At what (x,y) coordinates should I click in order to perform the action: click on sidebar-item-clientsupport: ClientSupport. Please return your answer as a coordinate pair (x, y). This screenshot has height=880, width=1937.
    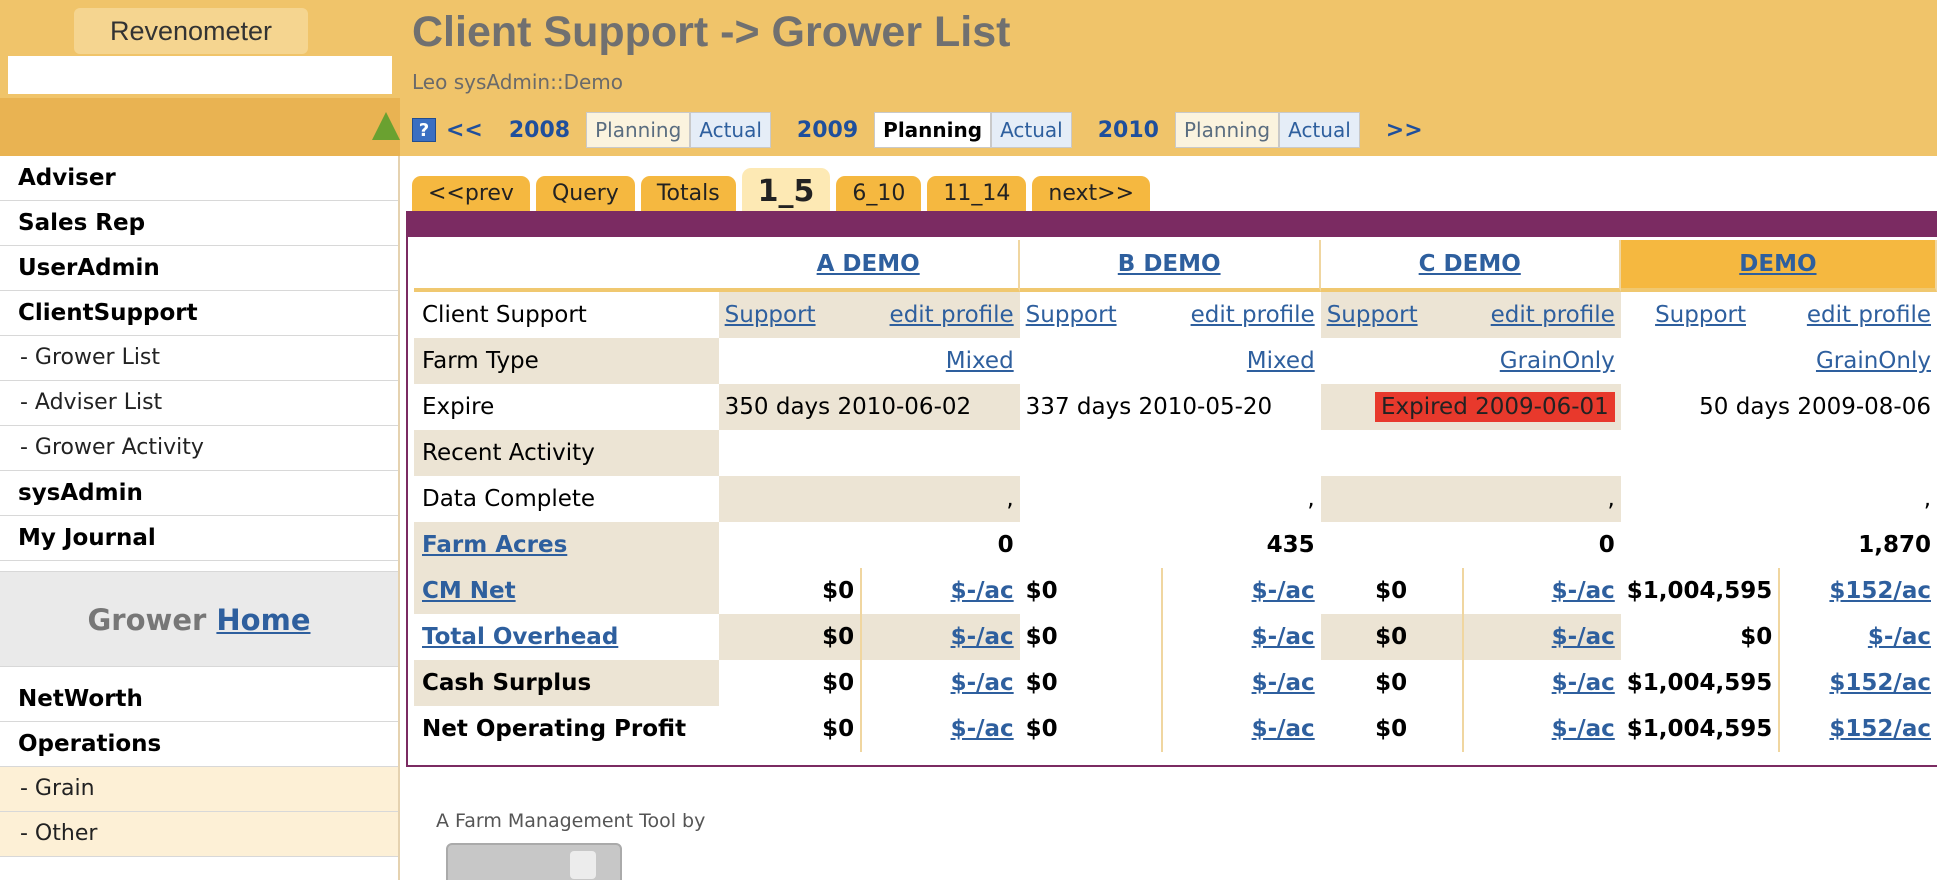
    Looking at the image, I should click on (199, 313).